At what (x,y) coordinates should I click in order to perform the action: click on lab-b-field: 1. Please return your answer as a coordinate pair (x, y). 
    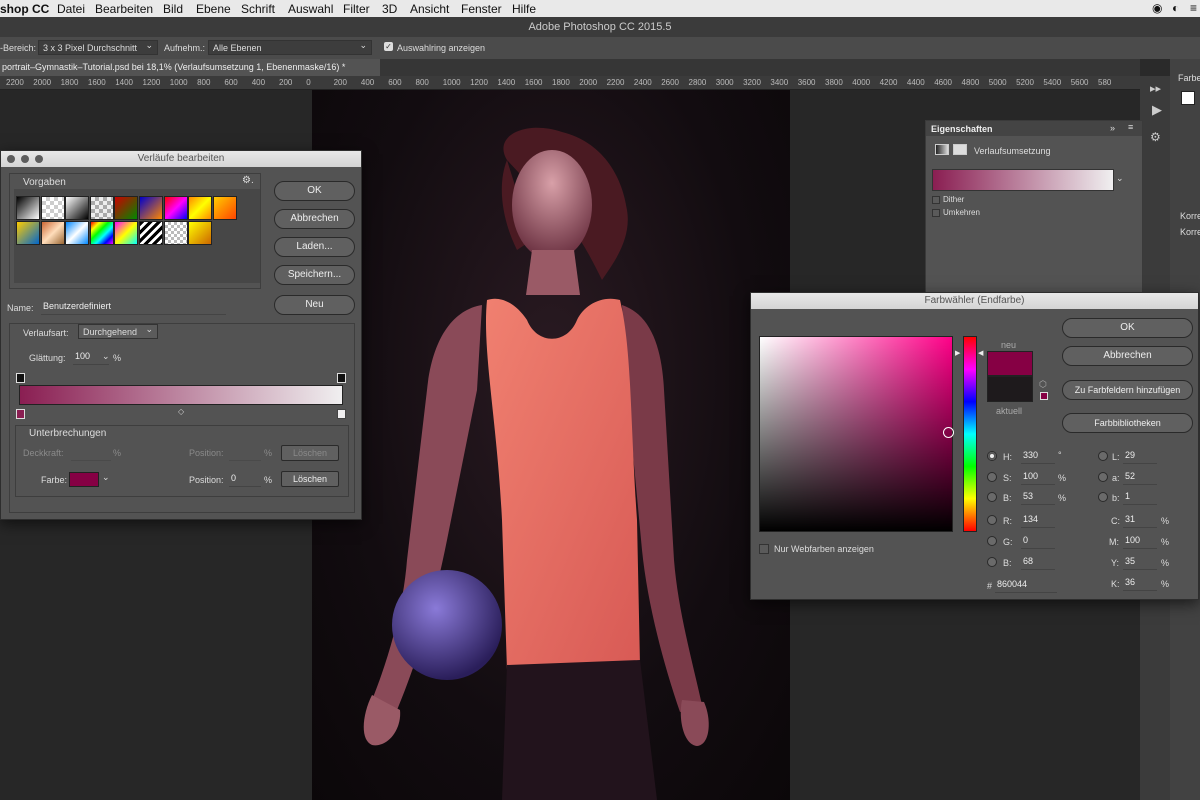
    Looking at the image, I should click on (1140, 498).